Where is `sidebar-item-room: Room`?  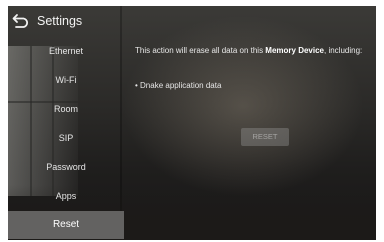
sidebar-item-room: Room is located at coordinates (66, 109).